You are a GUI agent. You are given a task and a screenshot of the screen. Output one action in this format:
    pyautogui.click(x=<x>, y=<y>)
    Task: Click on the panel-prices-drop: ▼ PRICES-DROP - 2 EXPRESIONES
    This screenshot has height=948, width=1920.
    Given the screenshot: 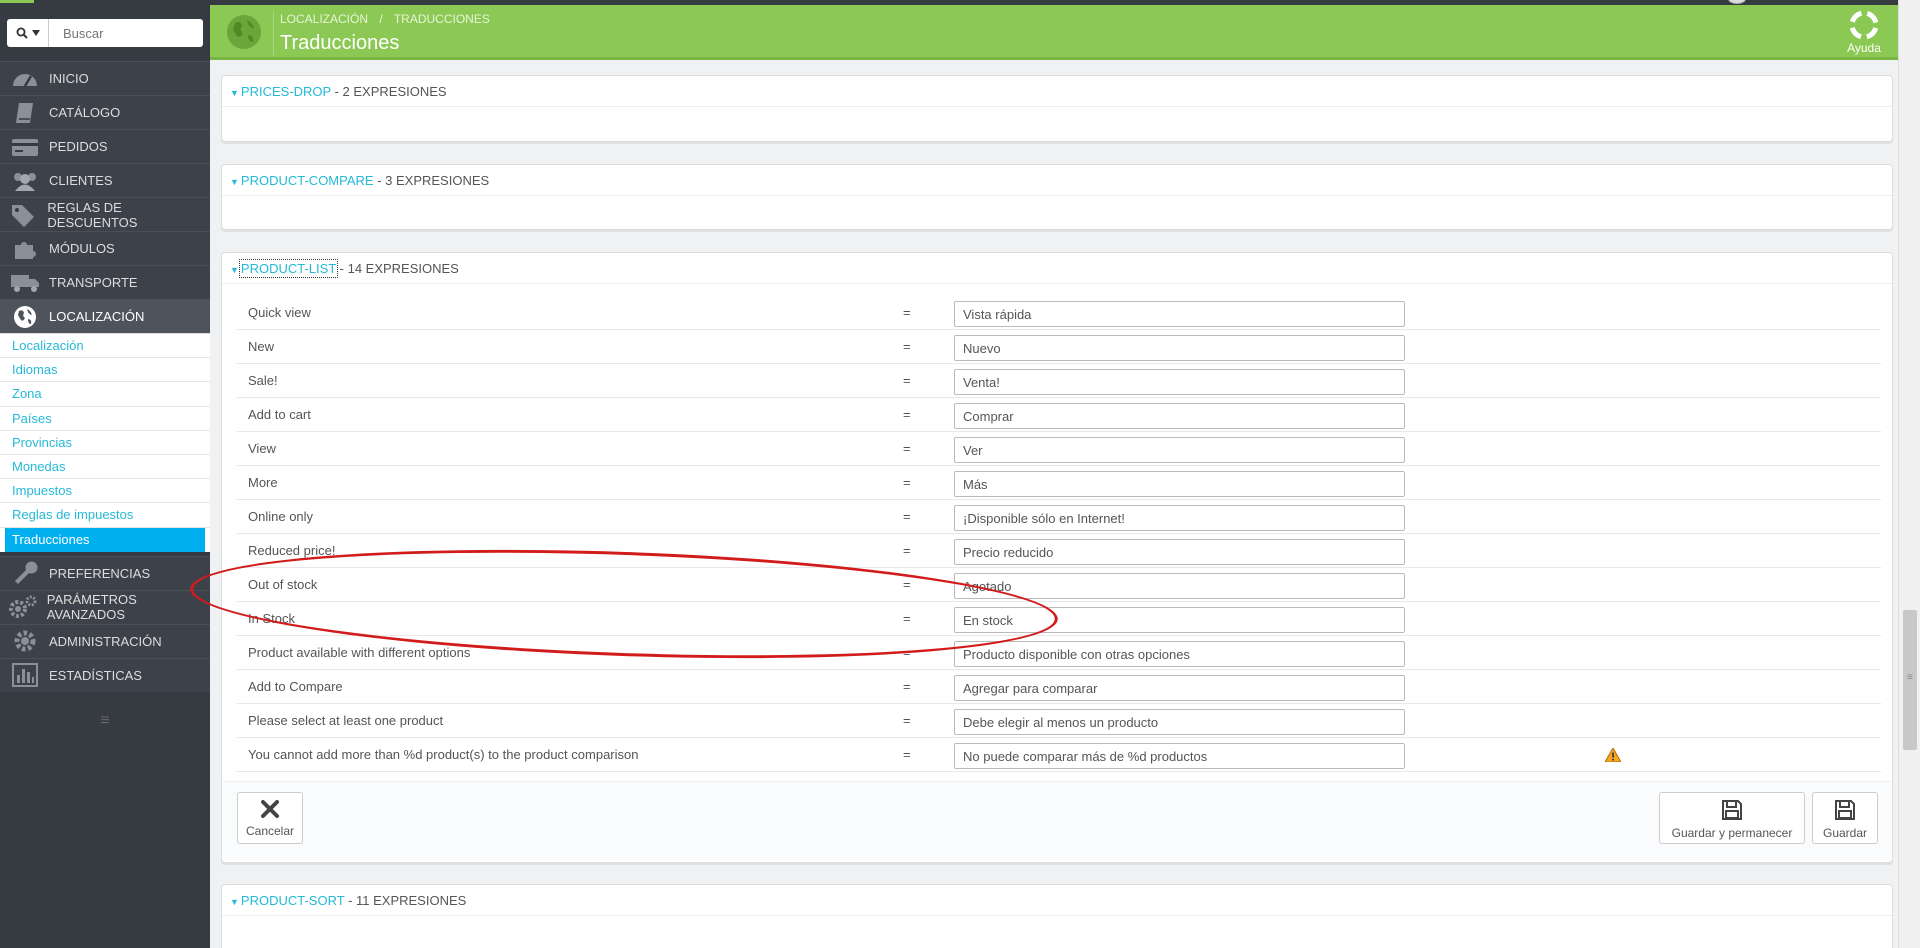 What is the action you would take?
    pyautogui.click(x=1057, y=108)
    